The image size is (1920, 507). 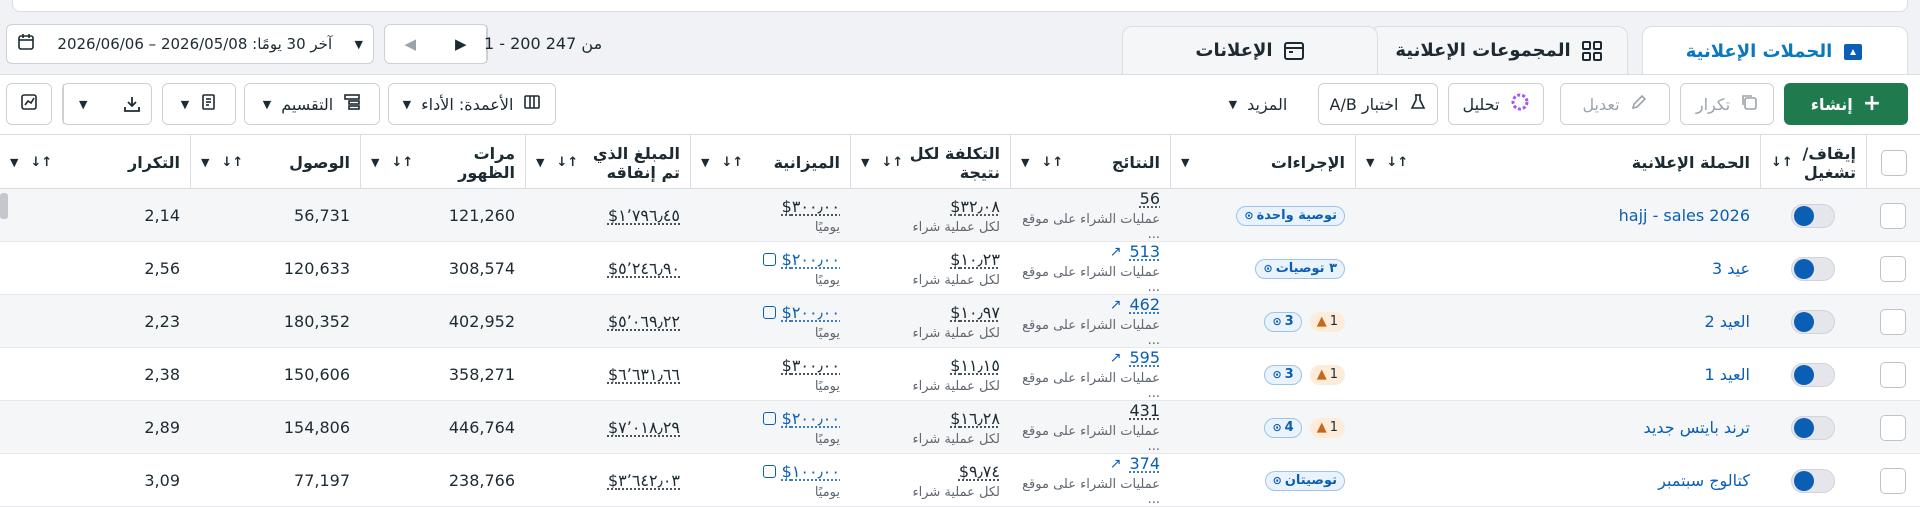 What do you see at coordinates (770, 374) in the screenshot?
I see `budget-cell: ٣٠٠٫٠٠$ يوميًا` at bounding box center [770, 374].